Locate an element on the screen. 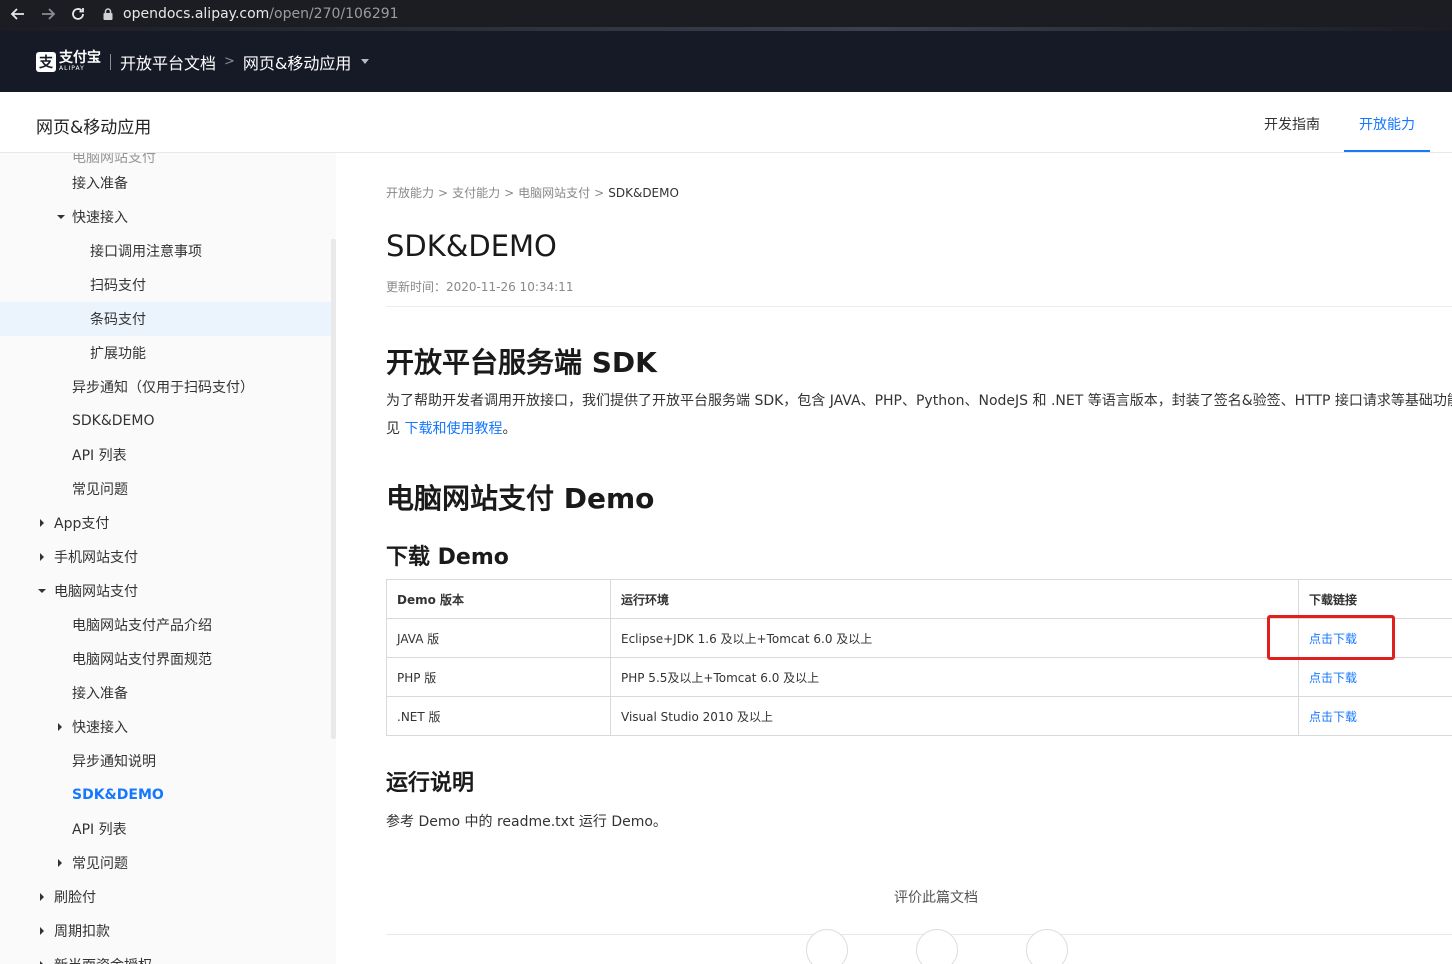 The image size is (1452, 964). arrow-right-icon is located at coordinates (49, 14).